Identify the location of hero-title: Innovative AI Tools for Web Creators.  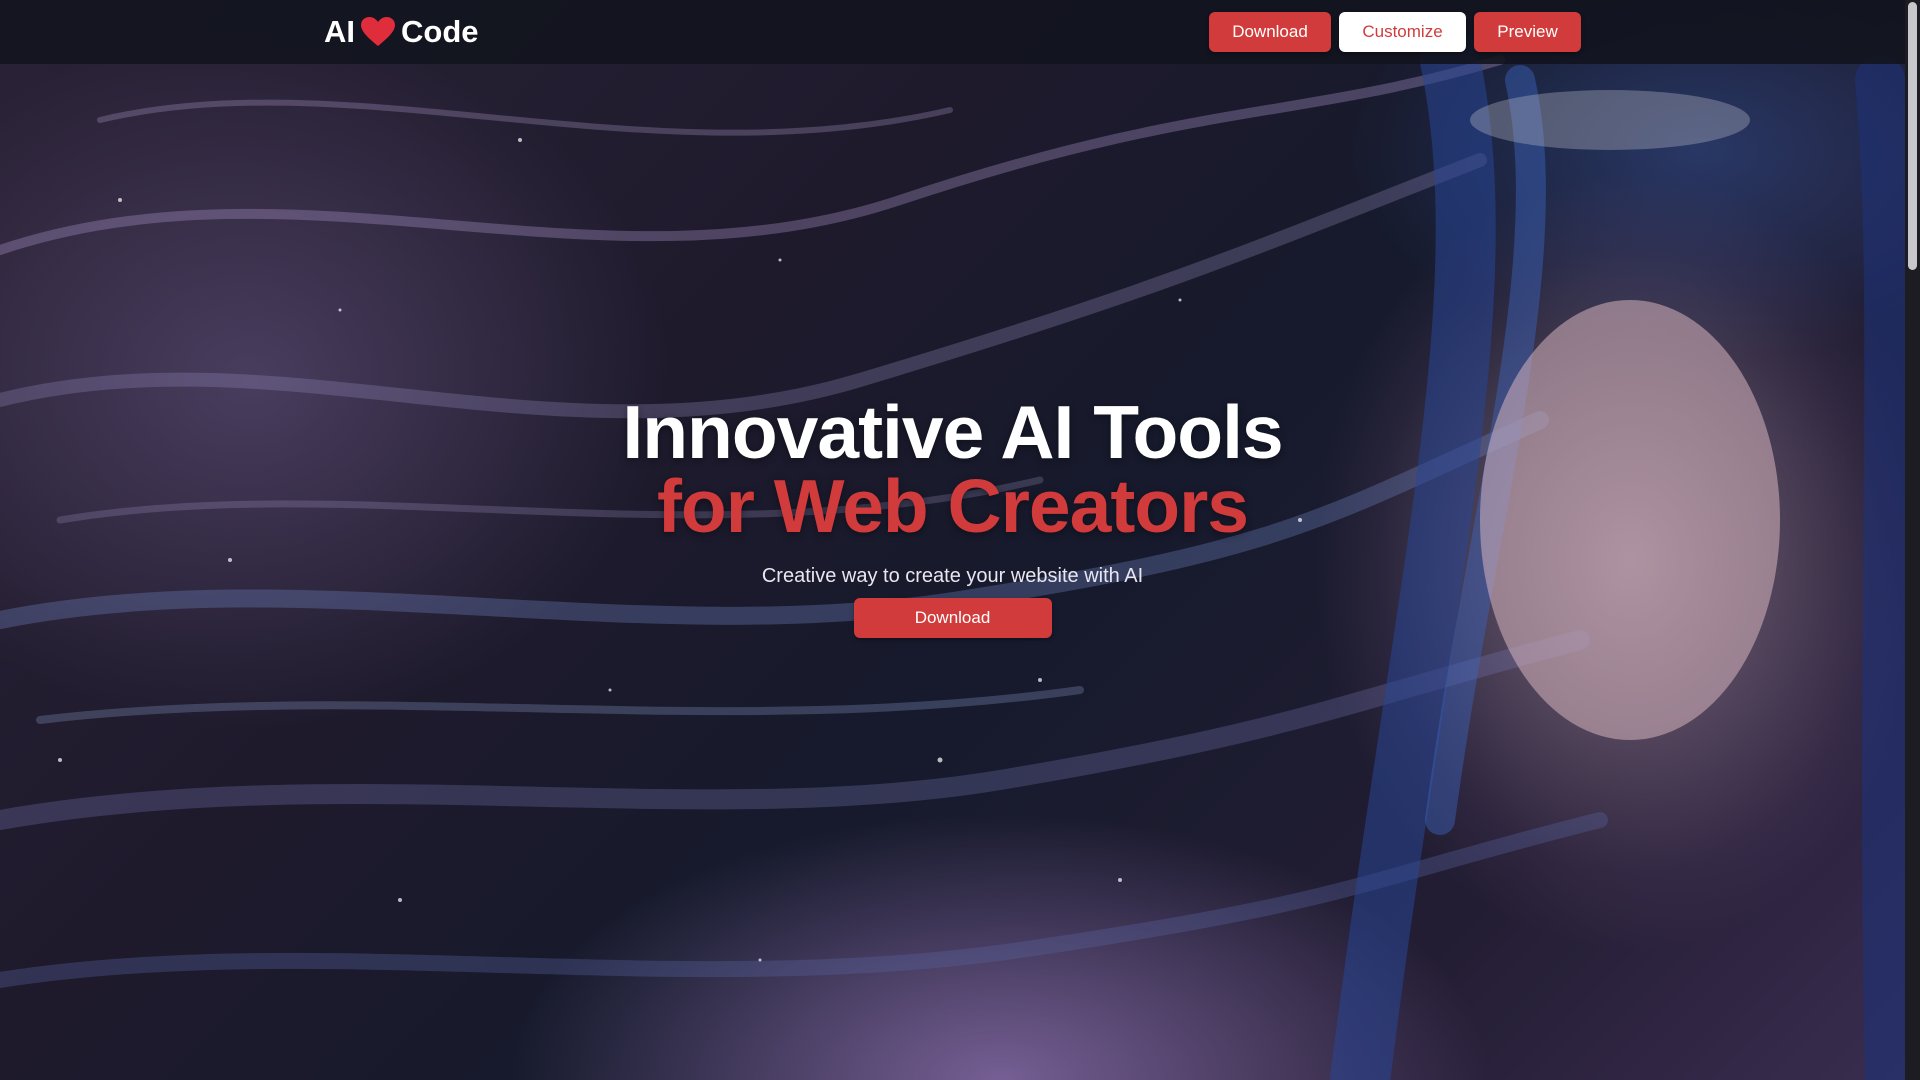
(952, 469).